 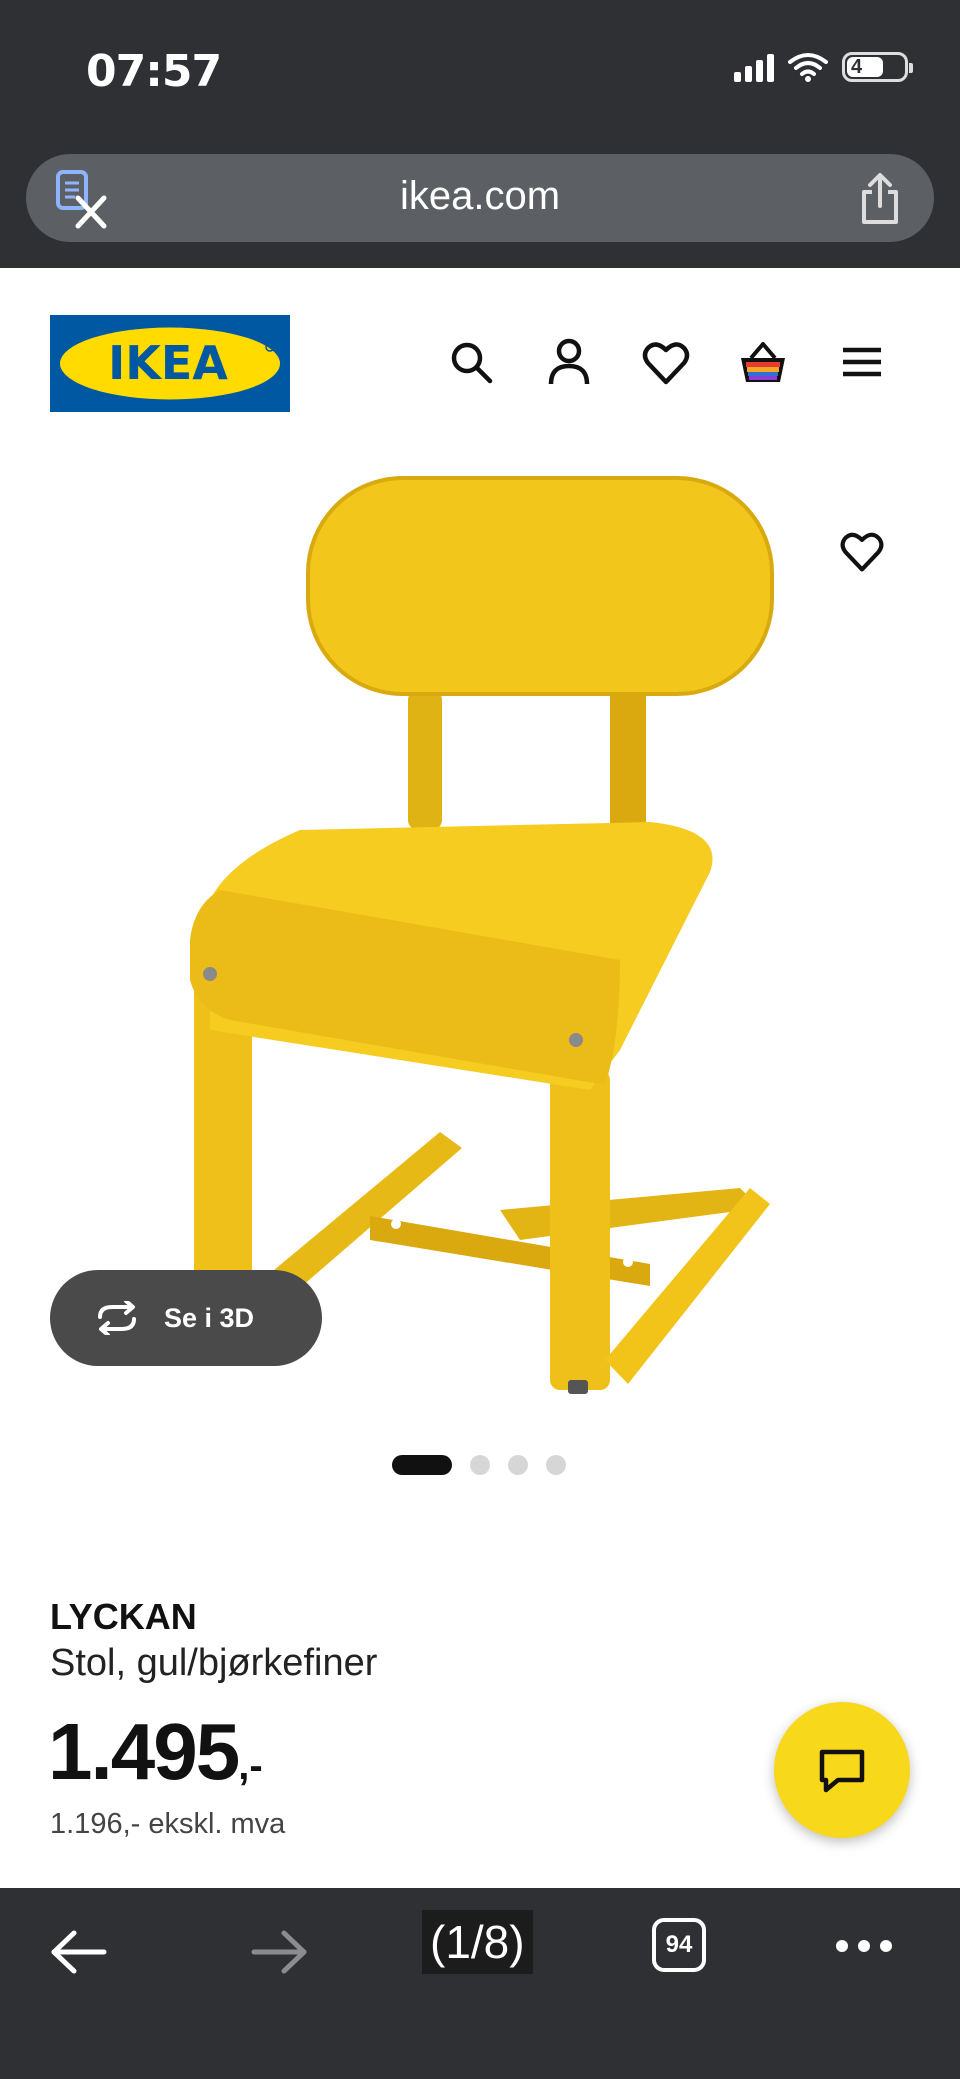 What do you see at coordinates (477, 1942) in the screenshot?
I see `page-counter: (1/8)` at bounding box center [477, 1942].